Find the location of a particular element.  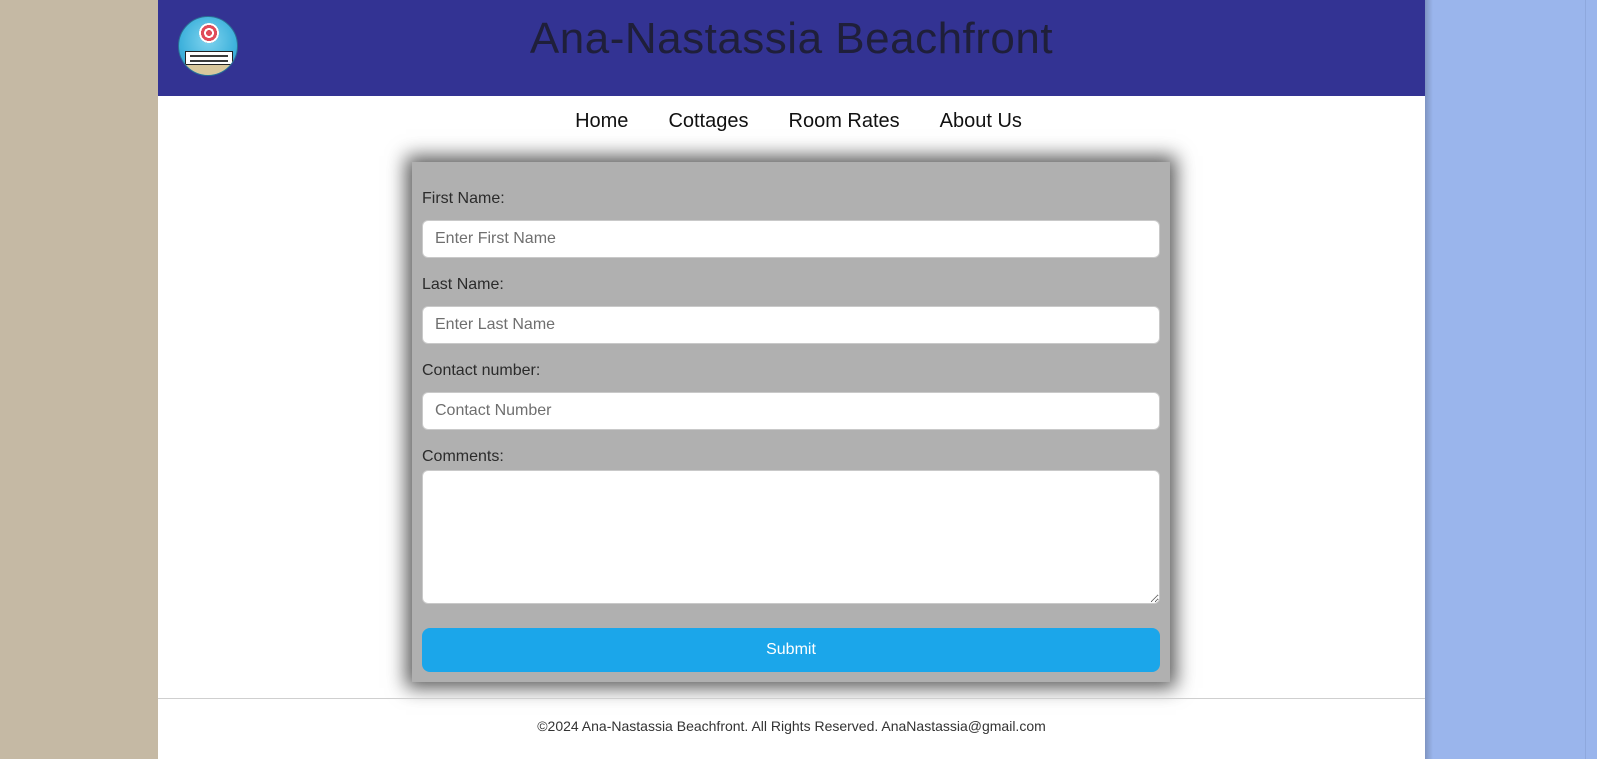

right-background is located at coordinates (1505, 379).